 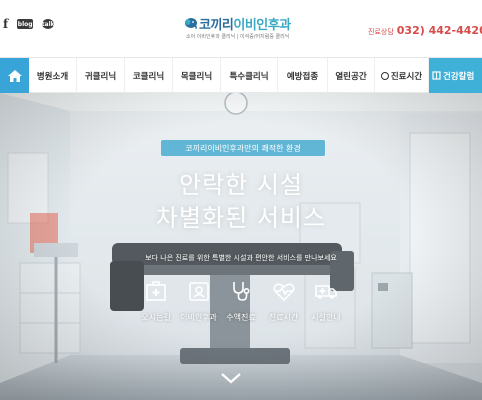 I want to click on service-label: 진료시간, so click(x=283, y=317).